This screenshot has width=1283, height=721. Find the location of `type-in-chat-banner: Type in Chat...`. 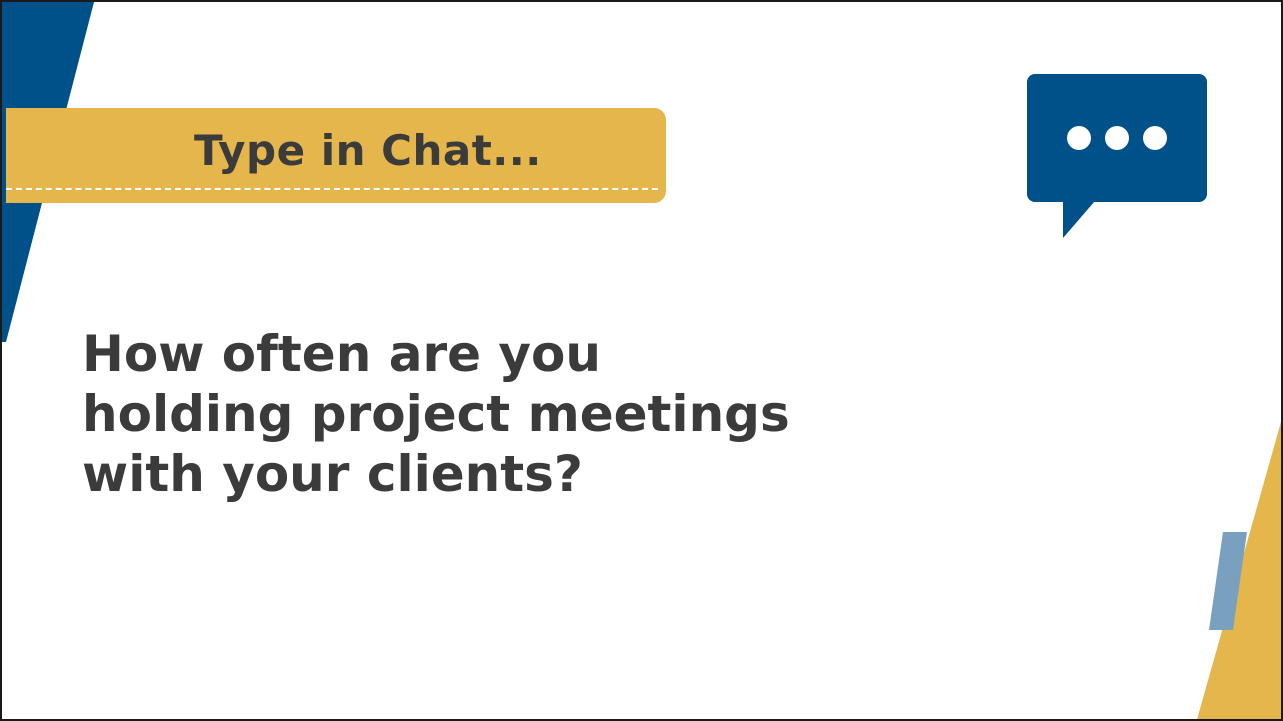

type-in-chat-banner: Type in Chat... is located at coordinates (336, 155).